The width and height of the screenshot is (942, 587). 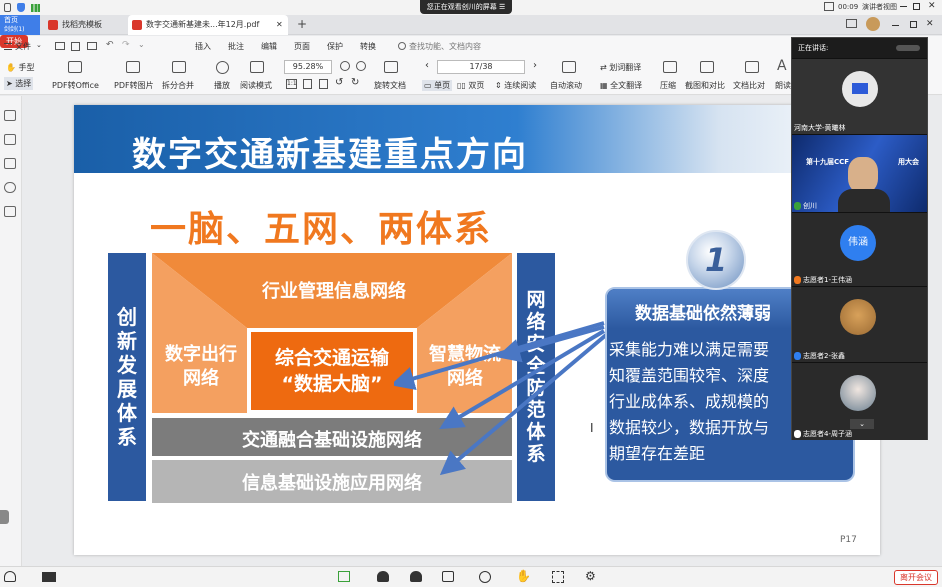 I want to click on manage-icon, so click(x=416, y=576).